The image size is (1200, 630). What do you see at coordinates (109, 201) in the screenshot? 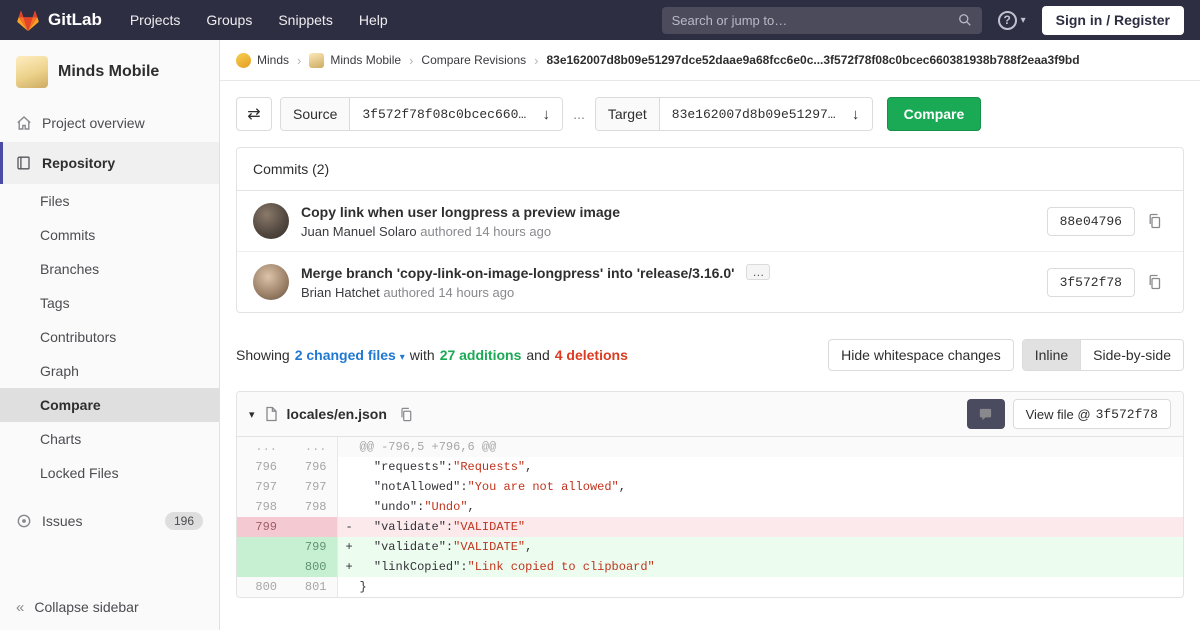
I see `sidebar-subitem-files: Files` at bounding box center [109, 201].